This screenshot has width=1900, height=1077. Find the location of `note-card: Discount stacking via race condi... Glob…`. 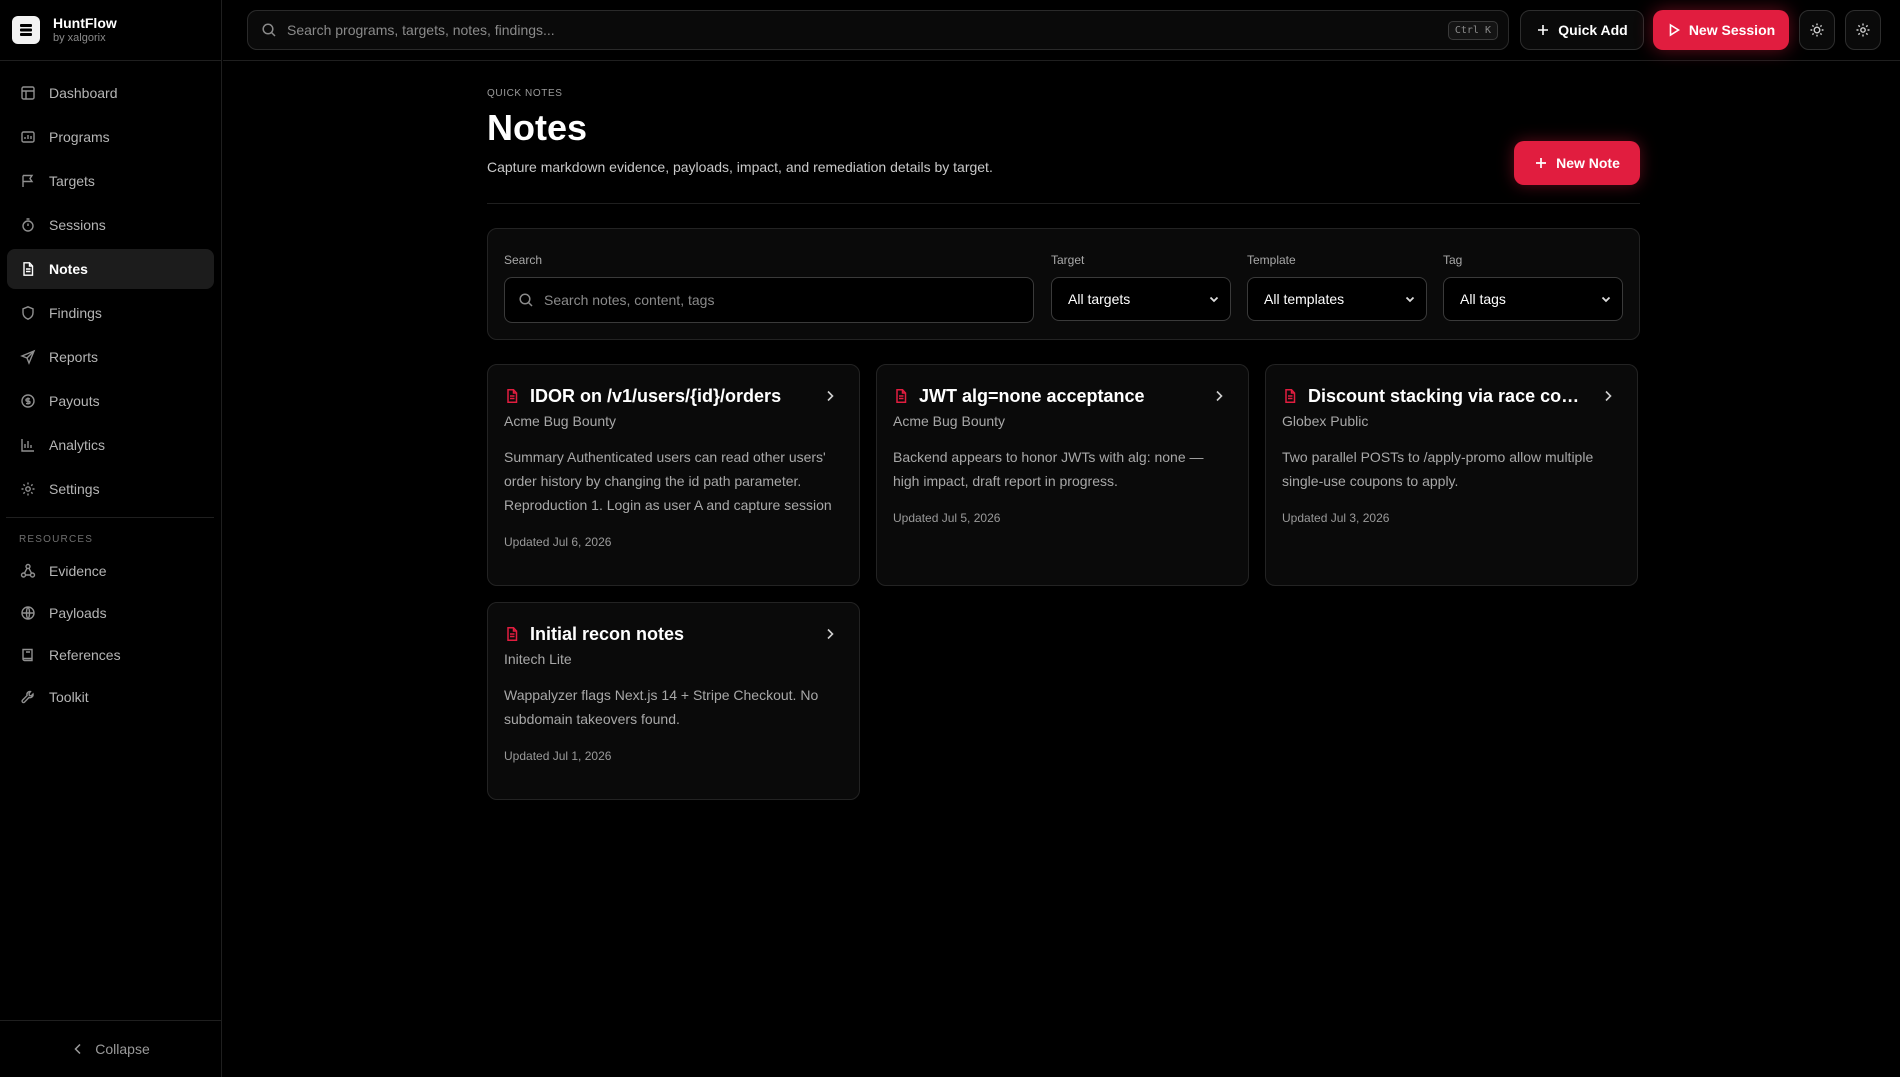

note-card: Discount stacking via race condi... Glob… is located at coordinates (1451, 475).